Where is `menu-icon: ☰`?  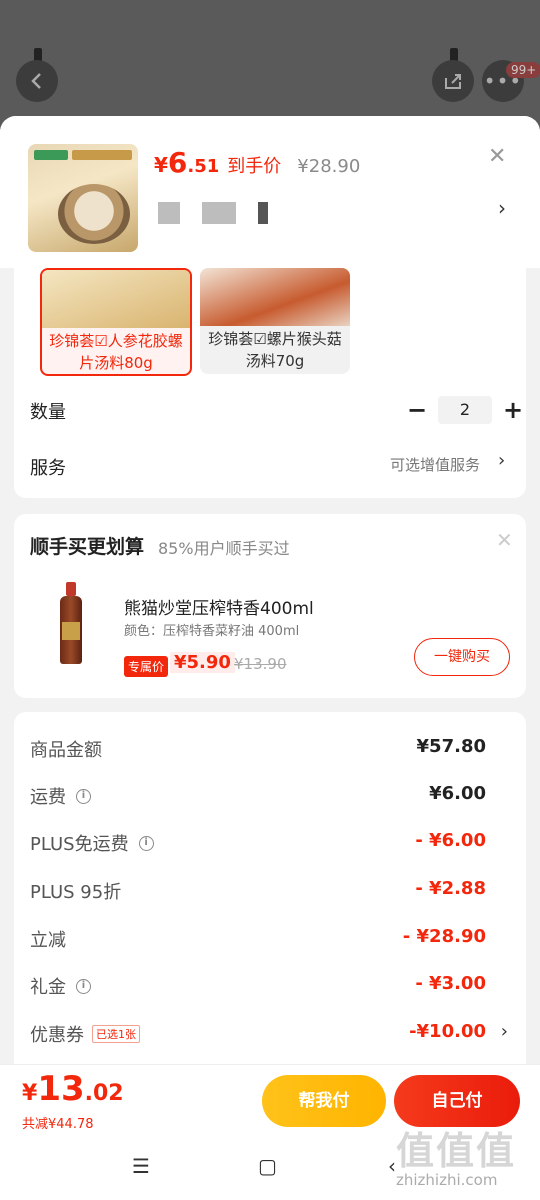
menu-icon: ☰ is located at coordinates (141, 1166).